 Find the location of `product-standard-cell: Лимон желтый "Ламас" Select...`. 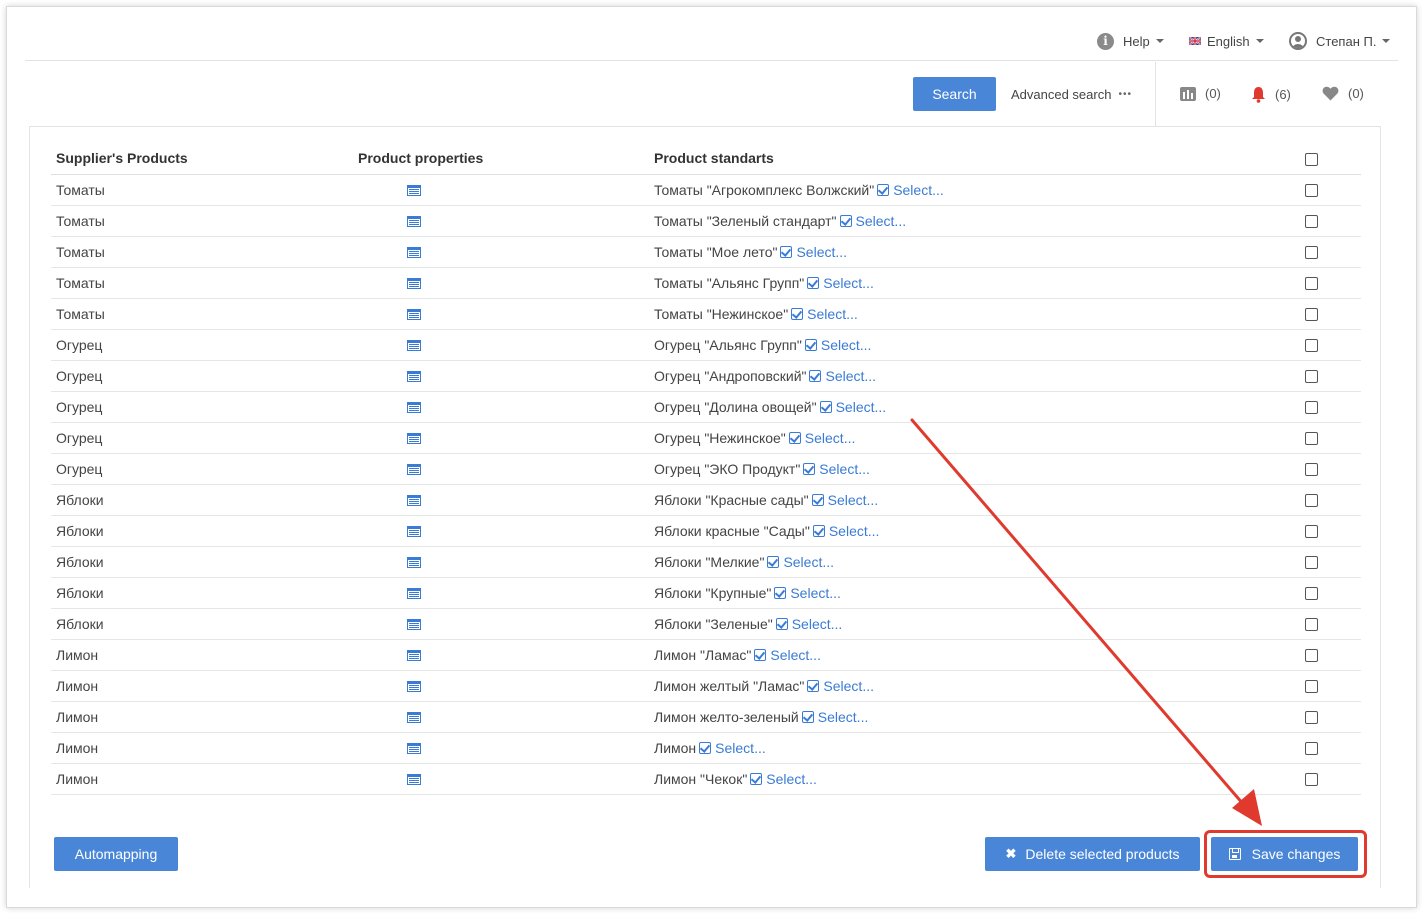

product-standard-cell: Лимон желтый "Ламас" Select... is located at coordinates (948, 686).